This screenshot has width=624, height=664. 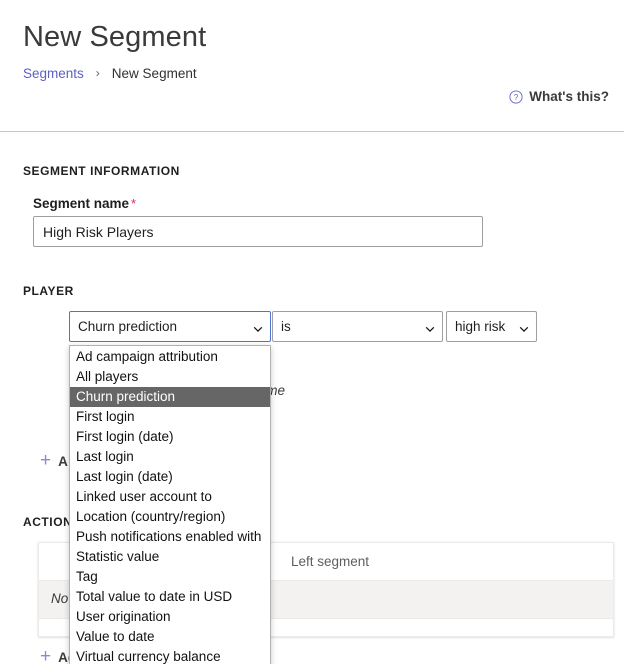 I want to click on dropdown-option: Total value to date in USD, so click(x=170, y=597).